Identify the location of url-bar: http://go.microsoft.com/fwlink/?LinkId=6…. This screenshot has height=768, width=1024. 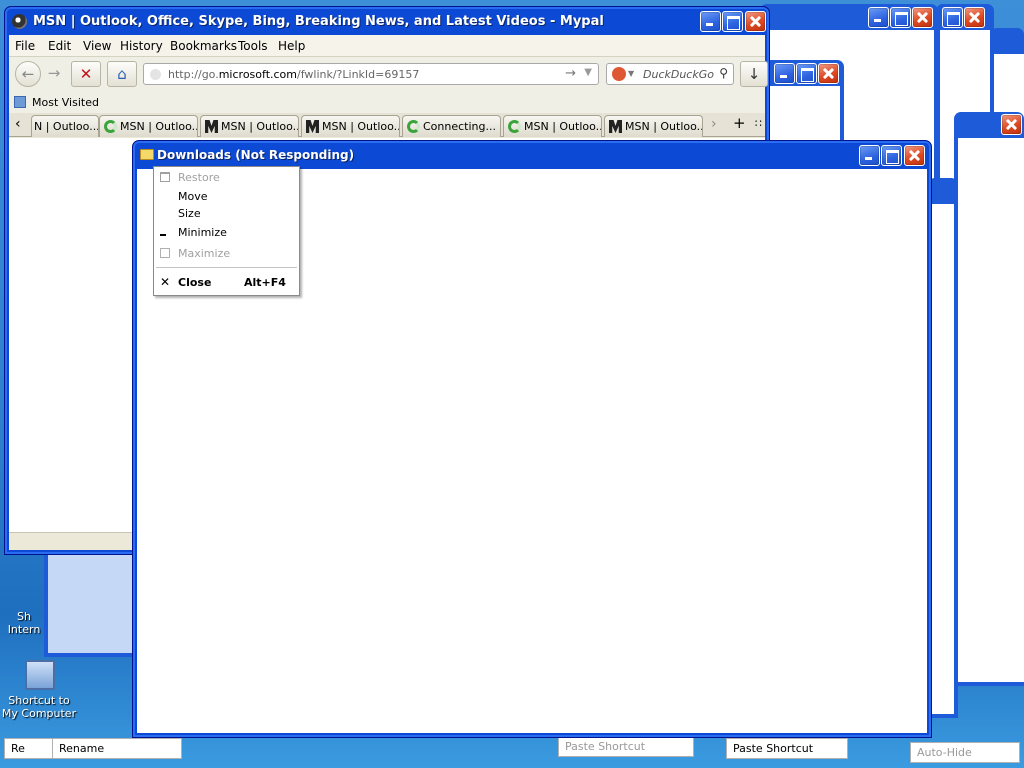
(371, 74).